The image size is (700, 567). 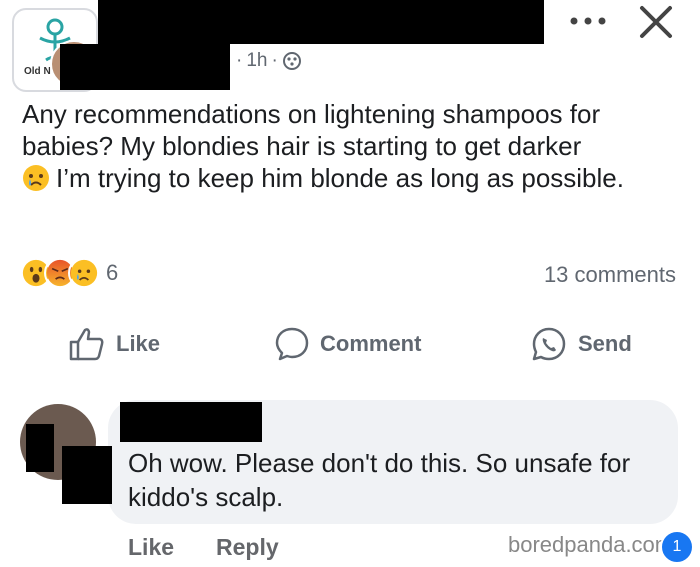 What do you see at coordinates (591, 544) in the screenshot?
I see `watermark: boredpanda.com` at bounding box center [591, 544].